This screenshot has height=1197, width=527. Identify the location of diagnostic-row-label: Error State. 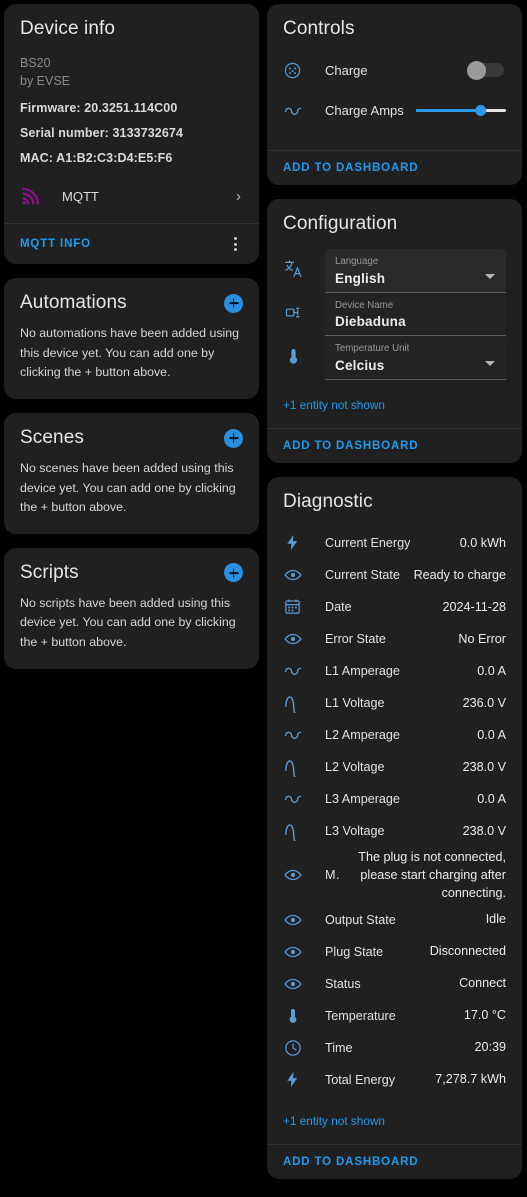
(355, 638).